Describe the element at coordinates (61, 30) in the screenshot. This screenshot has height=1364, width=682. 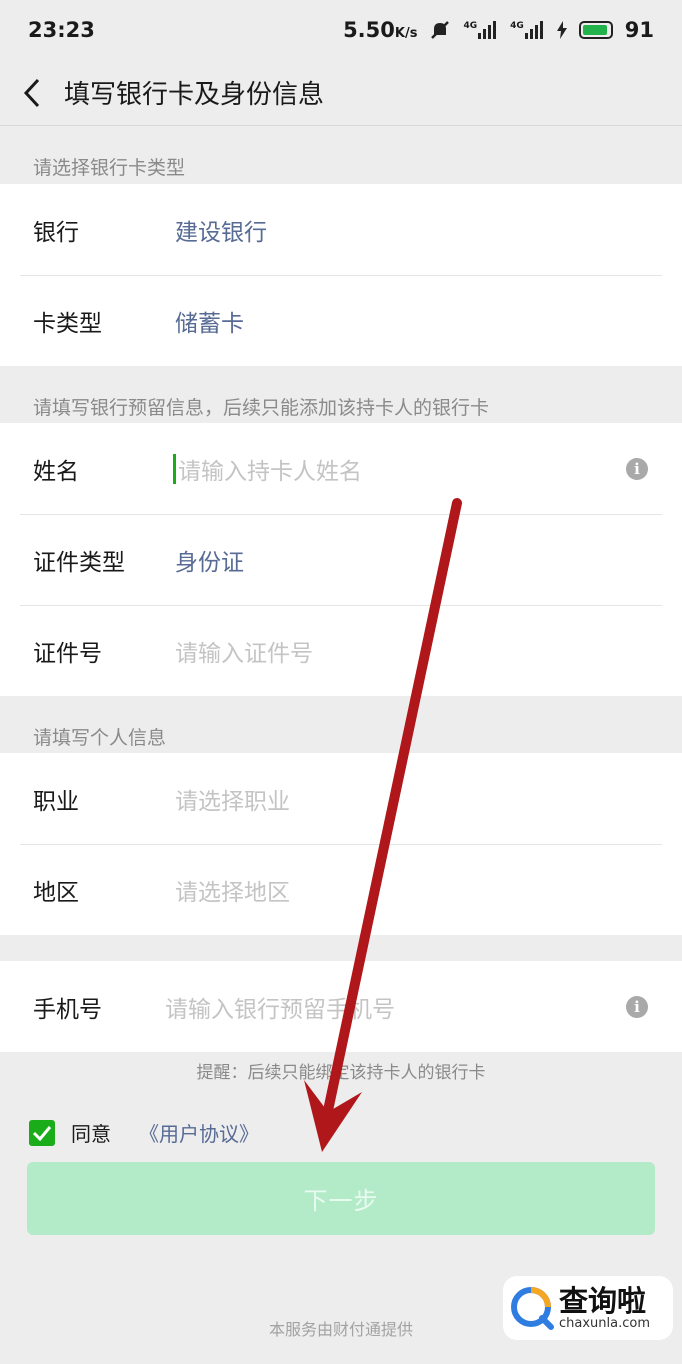
I see `status-time: 23:23` at that location.